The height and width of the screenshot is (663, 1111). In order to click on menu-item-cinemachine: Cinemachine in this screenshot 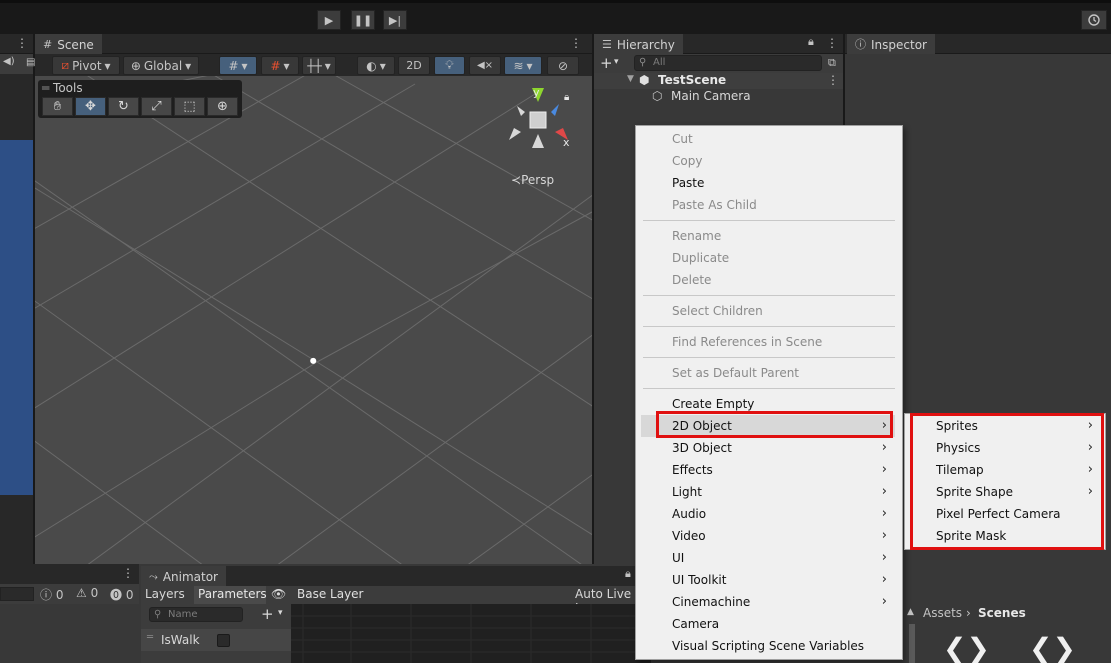, I will do `click(711, 602)`.